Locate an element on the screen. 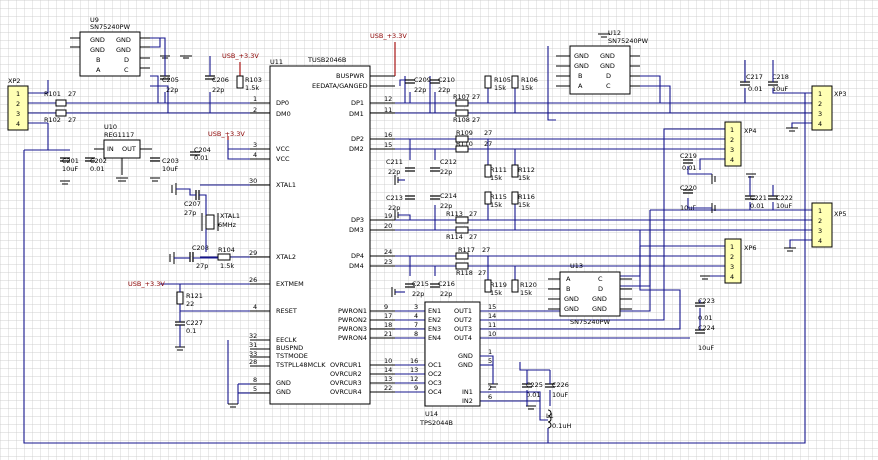 Image resolution: width=878 pixels, height=460 pixels. power-label-top: USB_+3.3V is located at coordinates (240, 56).